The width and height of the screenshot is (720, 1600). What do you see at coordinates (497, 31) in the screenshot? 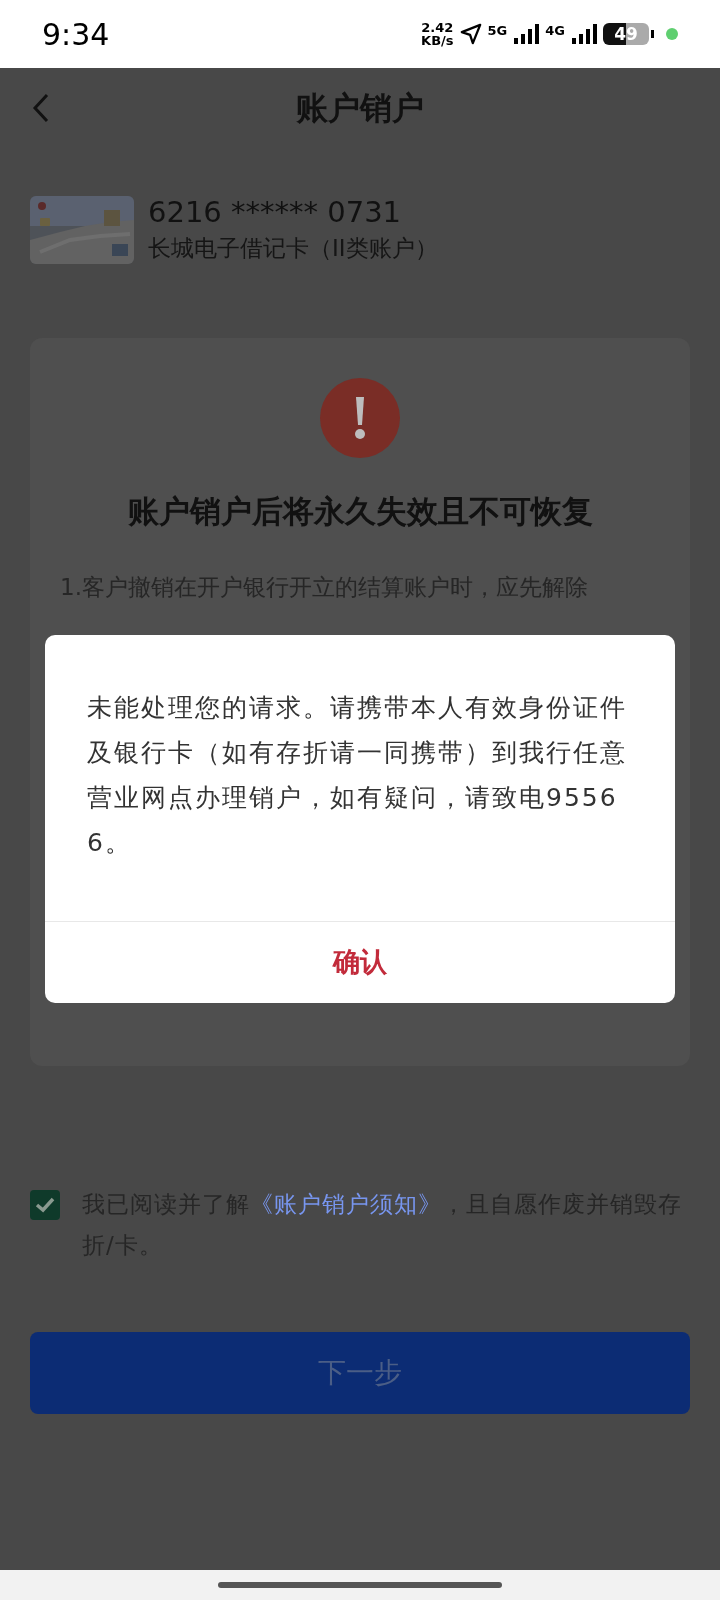
I see `network-type: 5G` at bounding box center [497, 31].